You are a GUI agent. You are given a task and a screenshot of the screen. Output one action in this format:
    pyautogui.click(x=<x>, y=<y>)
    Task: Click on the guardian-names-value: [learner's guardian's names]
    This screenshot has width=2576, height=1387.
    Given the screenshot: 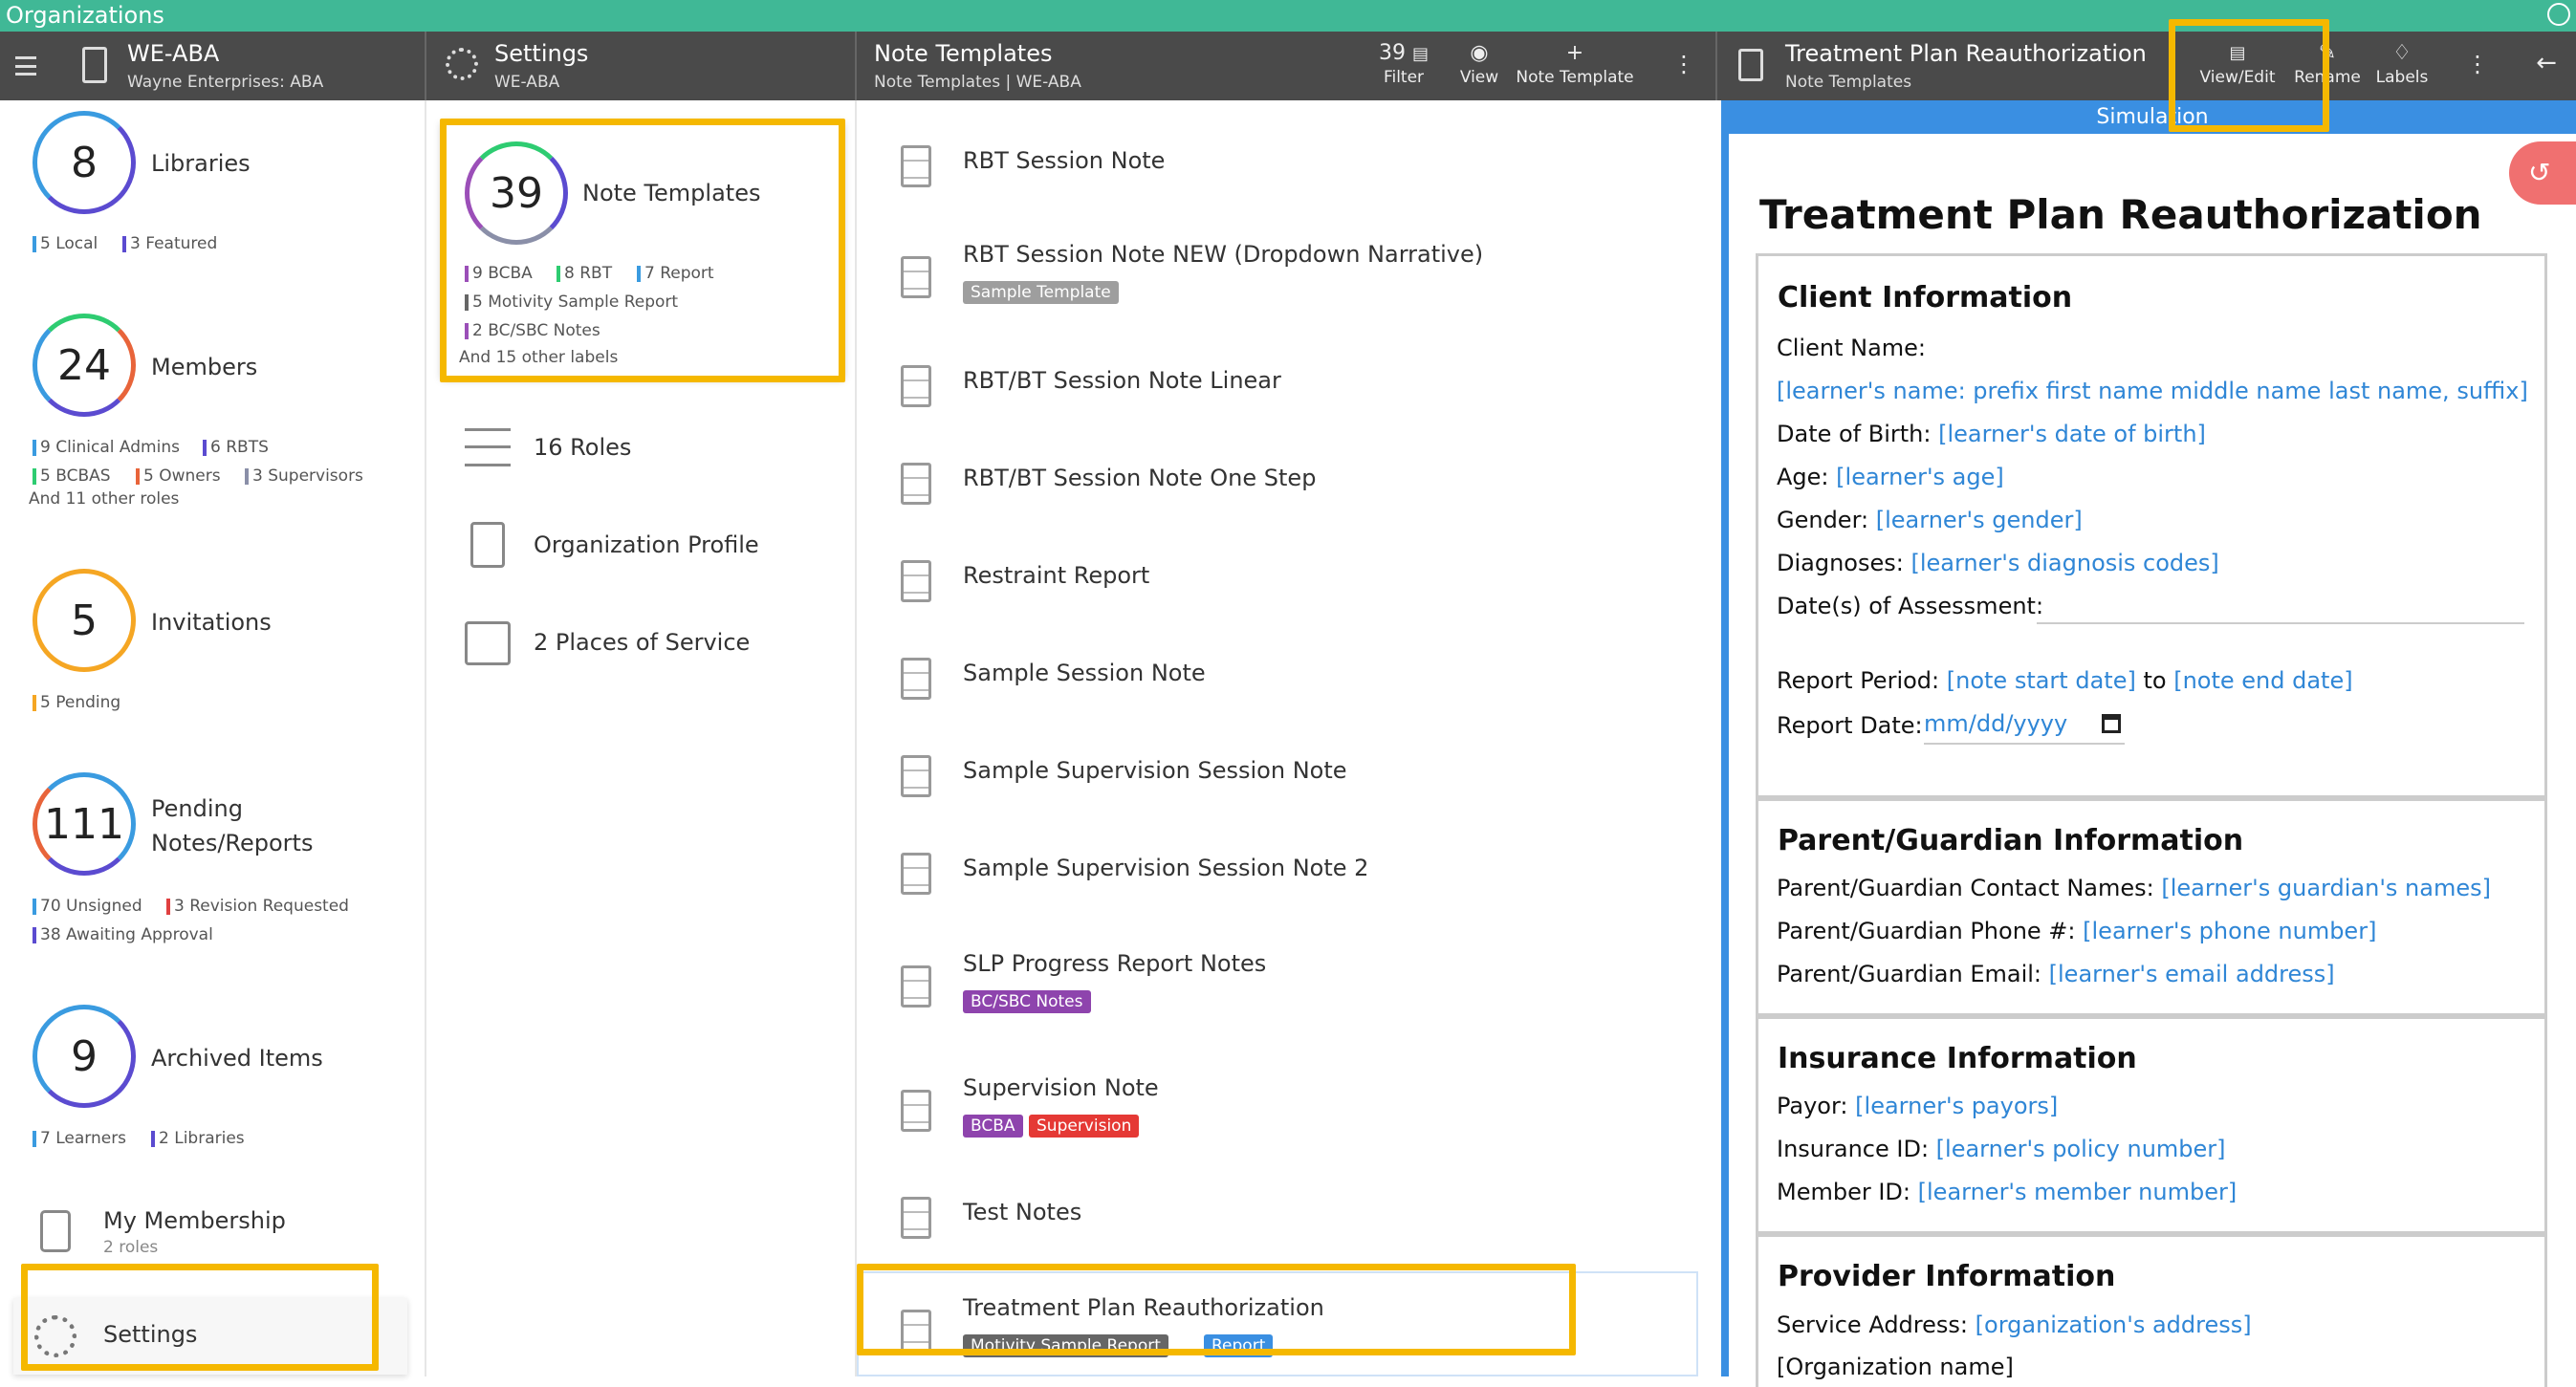 What is the action you would take?
    pyautogui.click(x=2326, y=888)
    